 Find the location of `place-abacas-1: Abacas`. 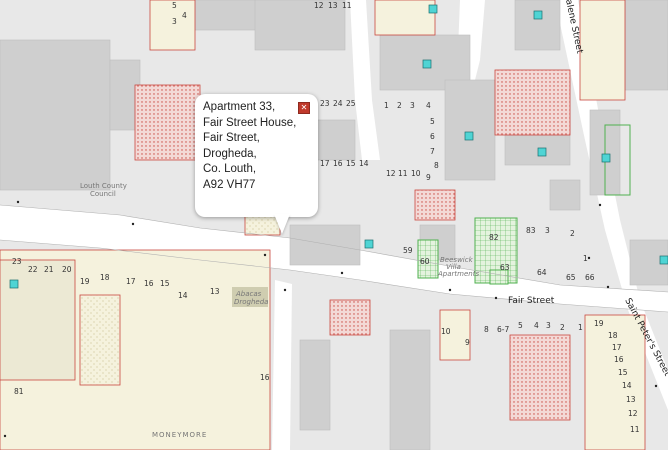

place-abacas-1: Abacas is located at coordinates (248, 294).